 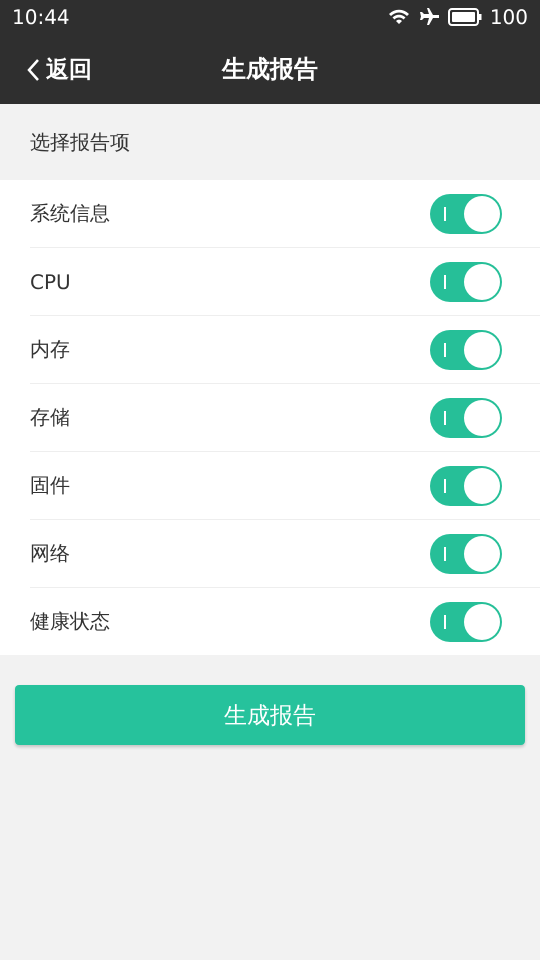 I want to click on battery-icon, so click(x=465, y=17).